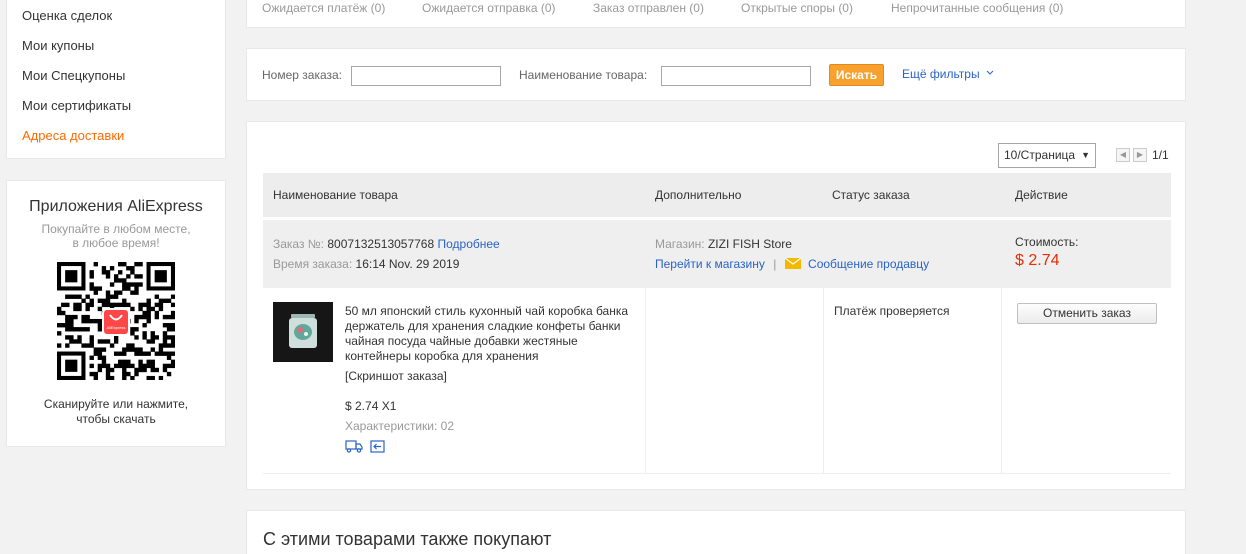 The width and height of the screenshot is (1246, 554). What do you see at coordinates (871, 195) in the screenshot?
I see `header-order-status: Статус заказа` at bounding box center [871, 195].